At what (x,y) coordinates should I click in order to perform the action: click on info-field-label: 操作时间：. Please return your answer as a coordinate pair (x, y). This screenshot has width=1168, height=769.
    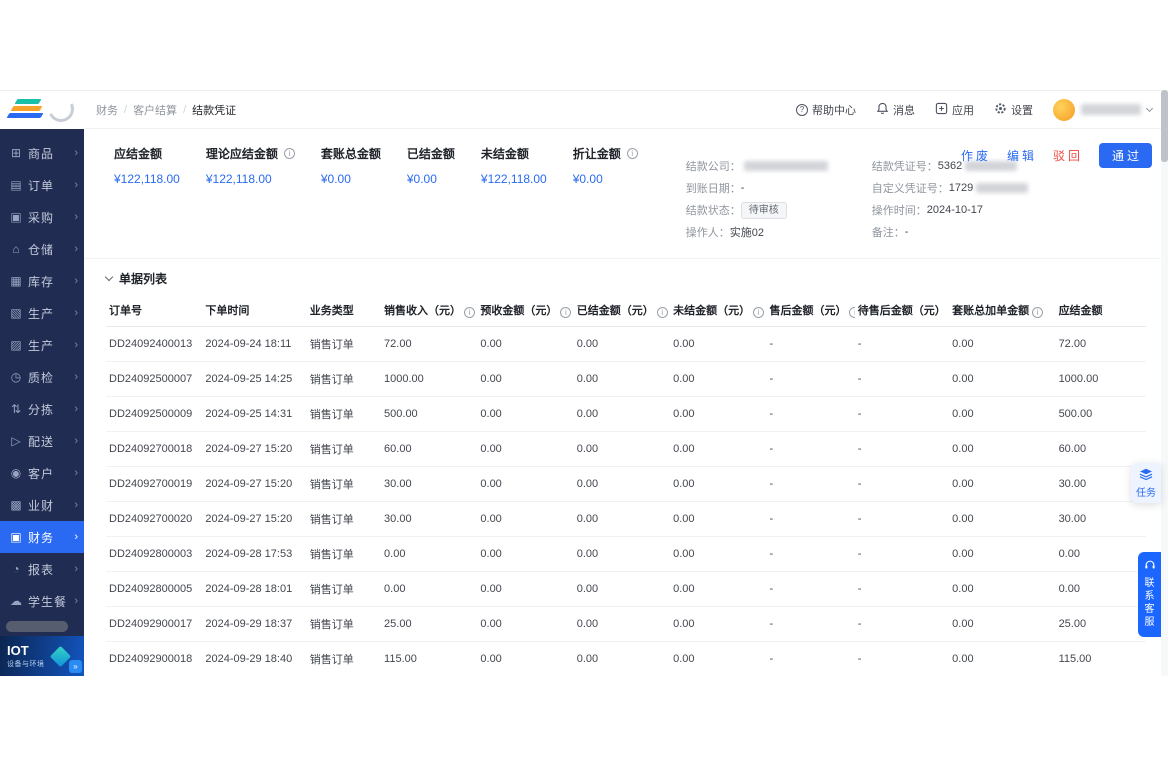
    Looking at the image, I should click on (899, 211).